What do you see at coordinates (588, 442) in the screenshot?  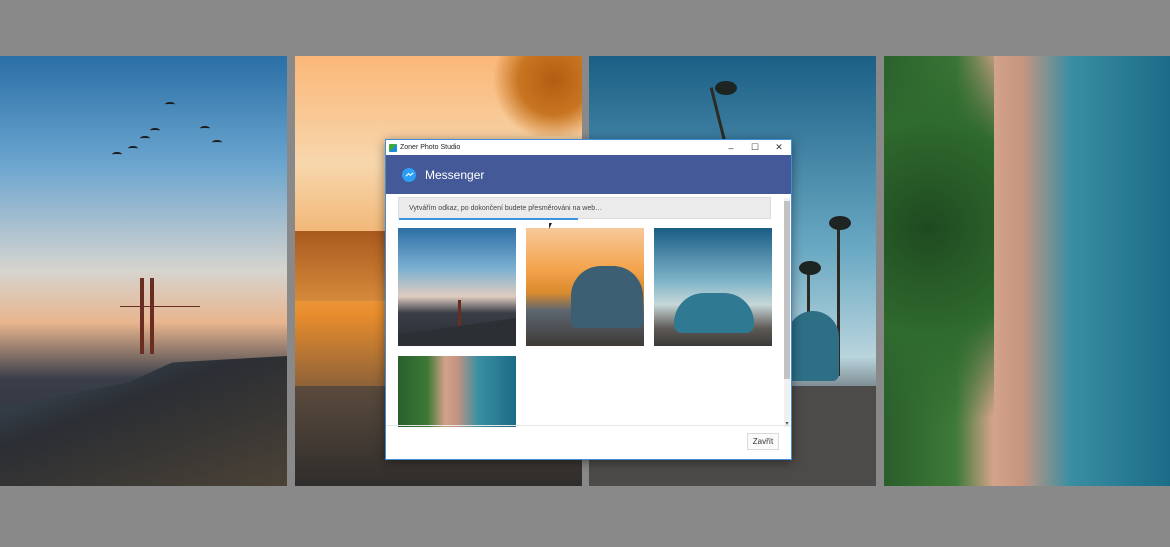 I see `dialog-footer: Zavřít` at bounding box center [588, 442].